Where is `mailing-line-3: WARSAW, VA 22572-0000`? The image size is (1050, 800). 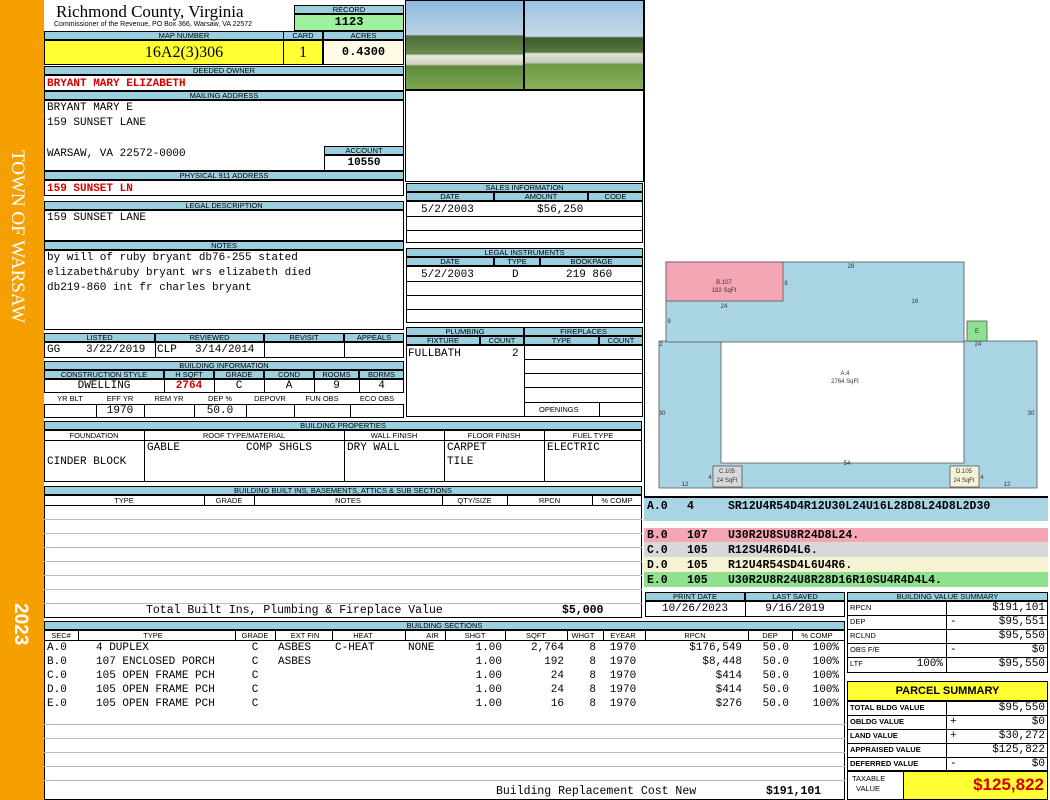 mailing-line-3: WARSAW, VA 22572-0000 is located at coordinates (116, 154).